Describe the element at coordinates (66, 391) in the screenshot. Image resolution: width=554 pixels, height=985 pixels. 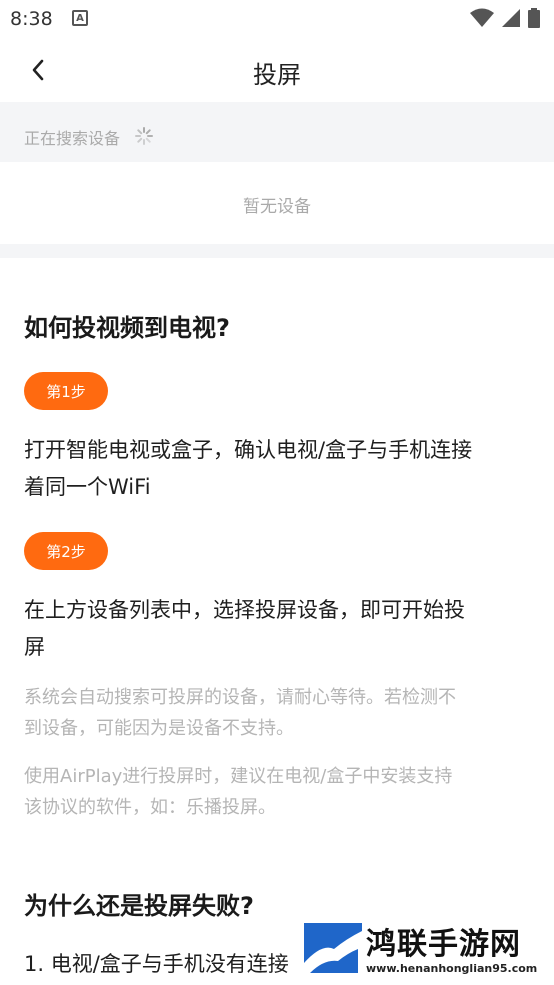
I see `step-badge: 第1步` at that location.